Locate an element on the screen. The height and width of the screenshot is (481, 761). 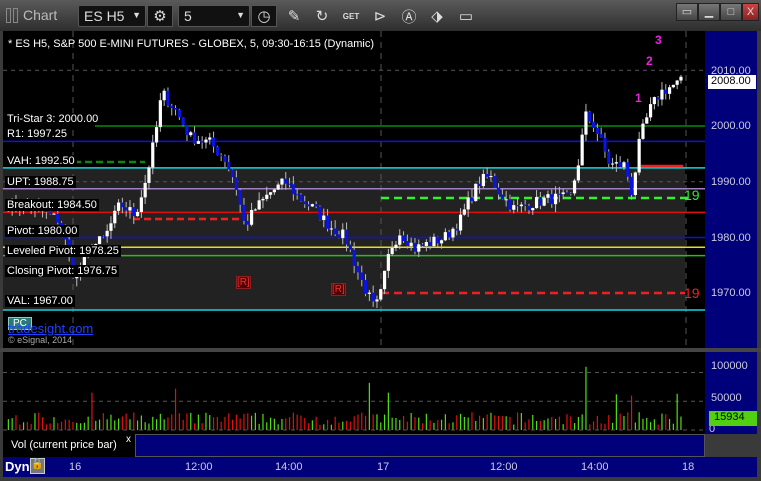
pencil-icon: ✎ is located at coordinates (294, 16).